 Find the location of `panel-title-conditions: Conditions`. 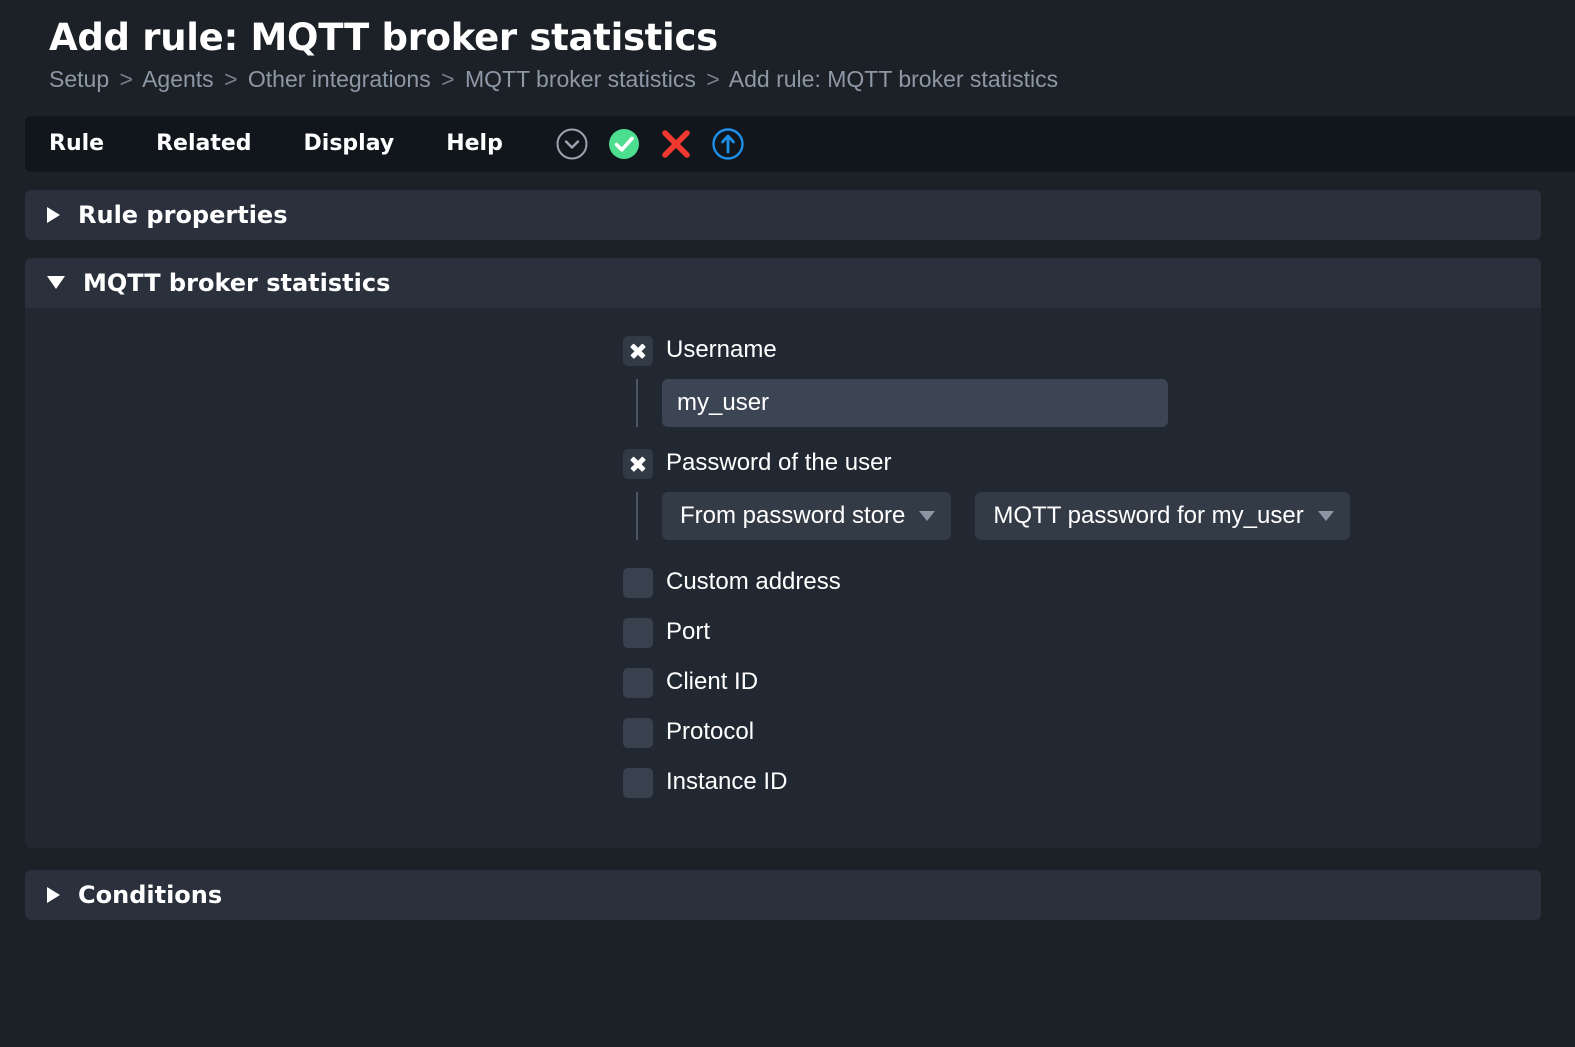

panel-title-conditions: Conditions is located at coordinates (150, 894).